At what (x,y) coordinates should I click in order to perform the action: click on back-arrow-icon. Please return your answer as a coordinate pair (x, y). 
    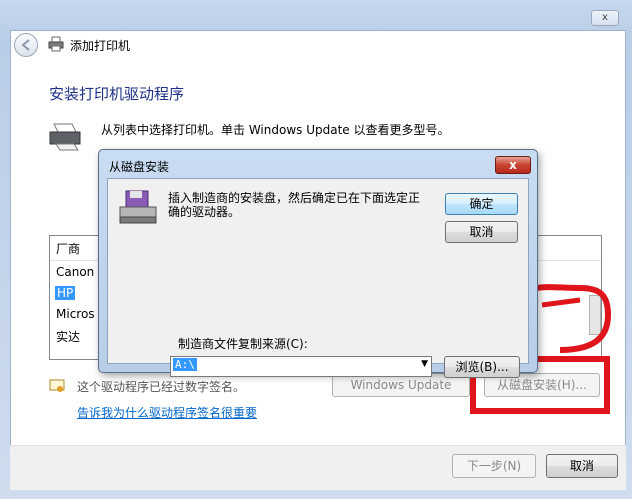
    Looking at the image, I should click on (25, 45).